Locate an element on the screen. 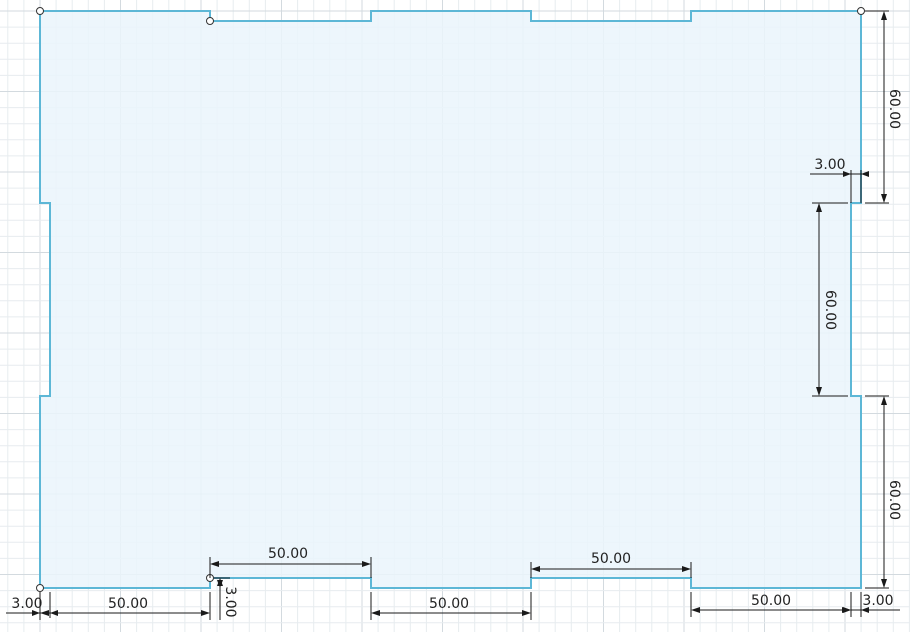  dimension-bottom-right-width: 50.00 is located at coordinates (771, 604).